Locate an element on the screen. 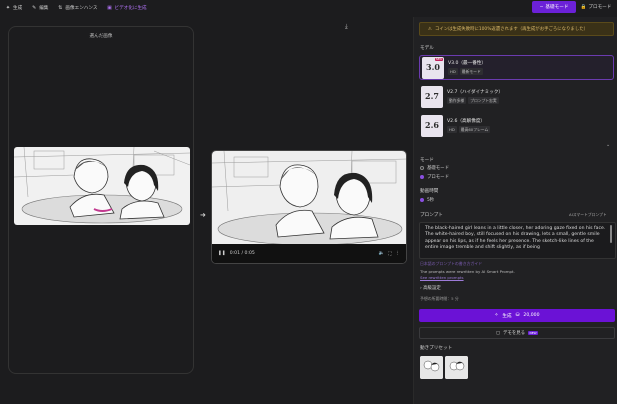 Image resolution: width=617 pixels, height=404 pixels. mode-label: モード is located at coordinates (427, 160).